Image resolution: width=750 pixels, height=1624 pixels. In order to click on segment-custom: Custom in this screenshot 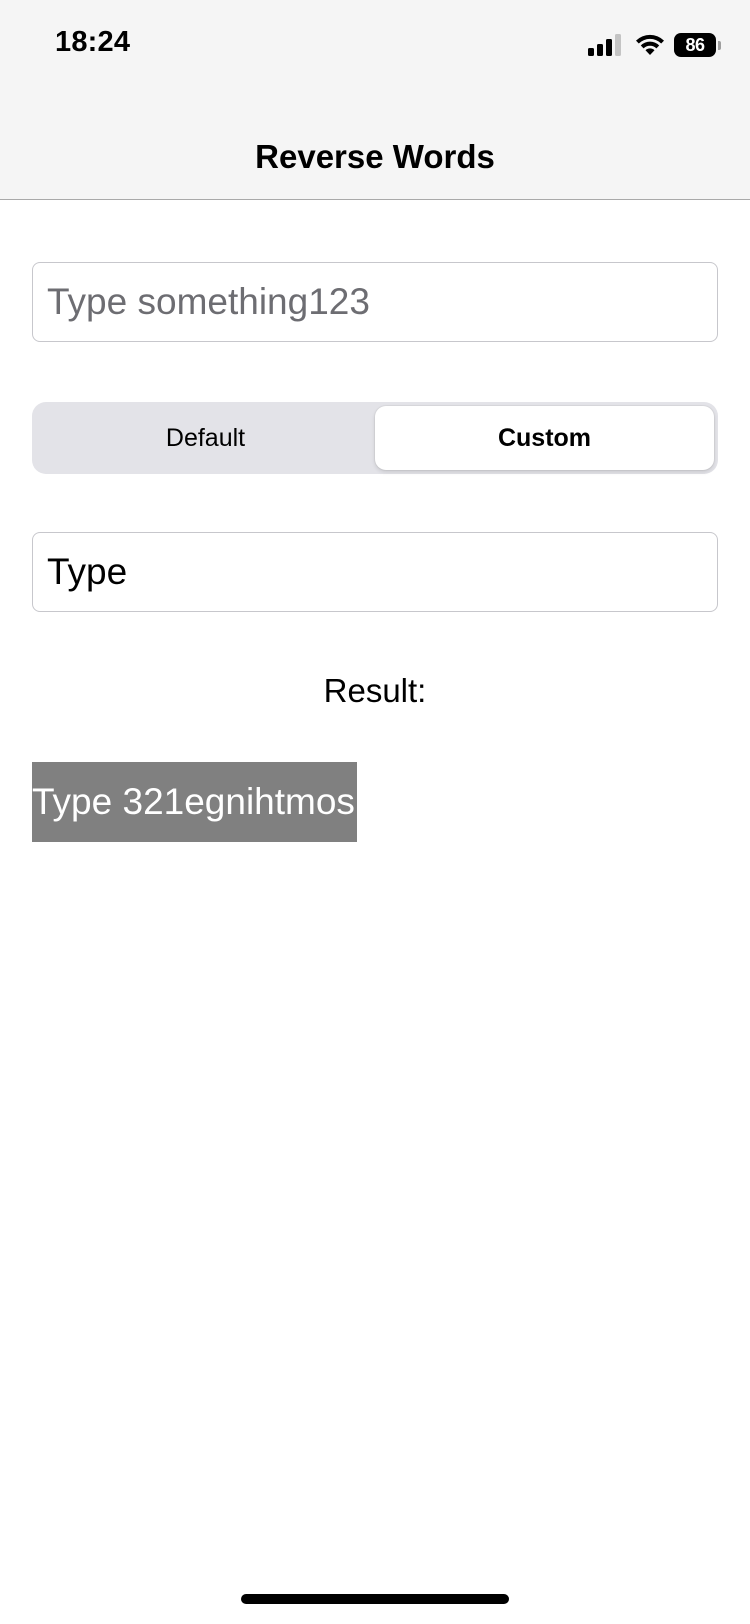, I will do `click(544, 438)`.